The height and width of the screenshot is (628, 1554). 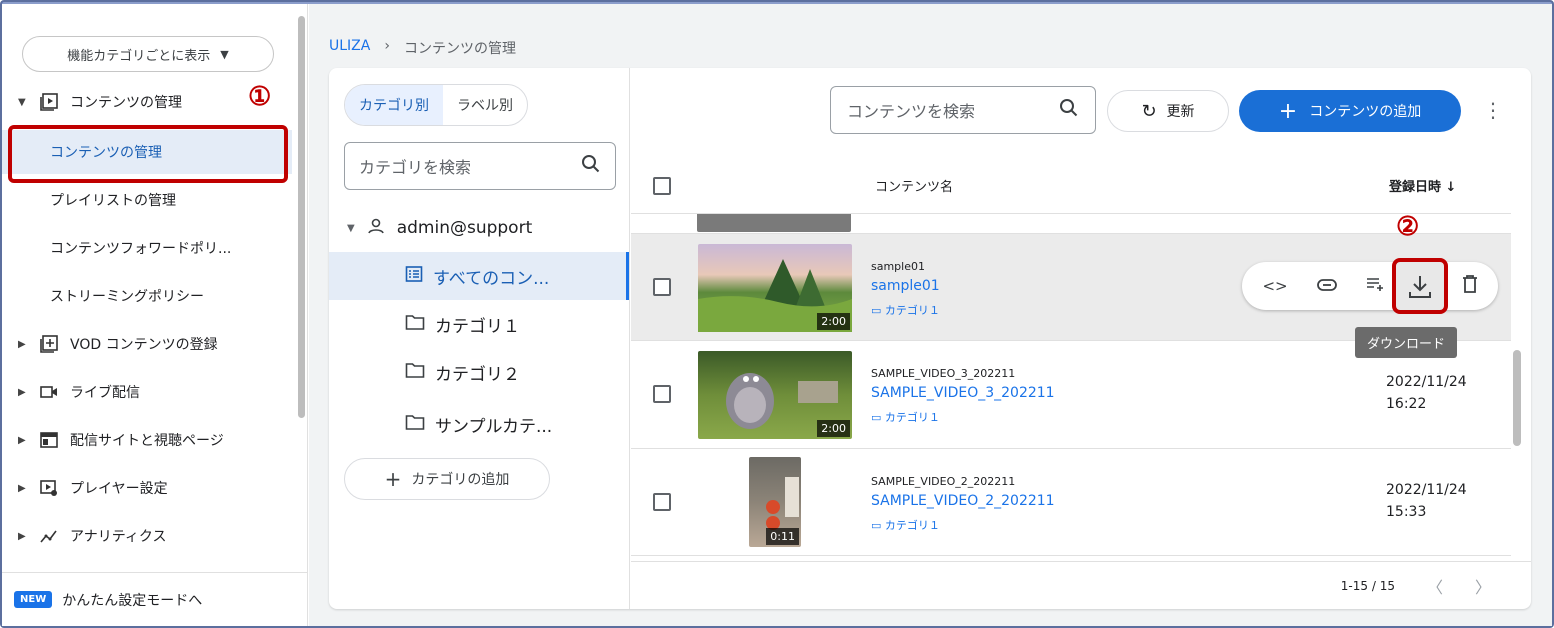 I want to click on player-settings-icon, so click(x=49, y=488).